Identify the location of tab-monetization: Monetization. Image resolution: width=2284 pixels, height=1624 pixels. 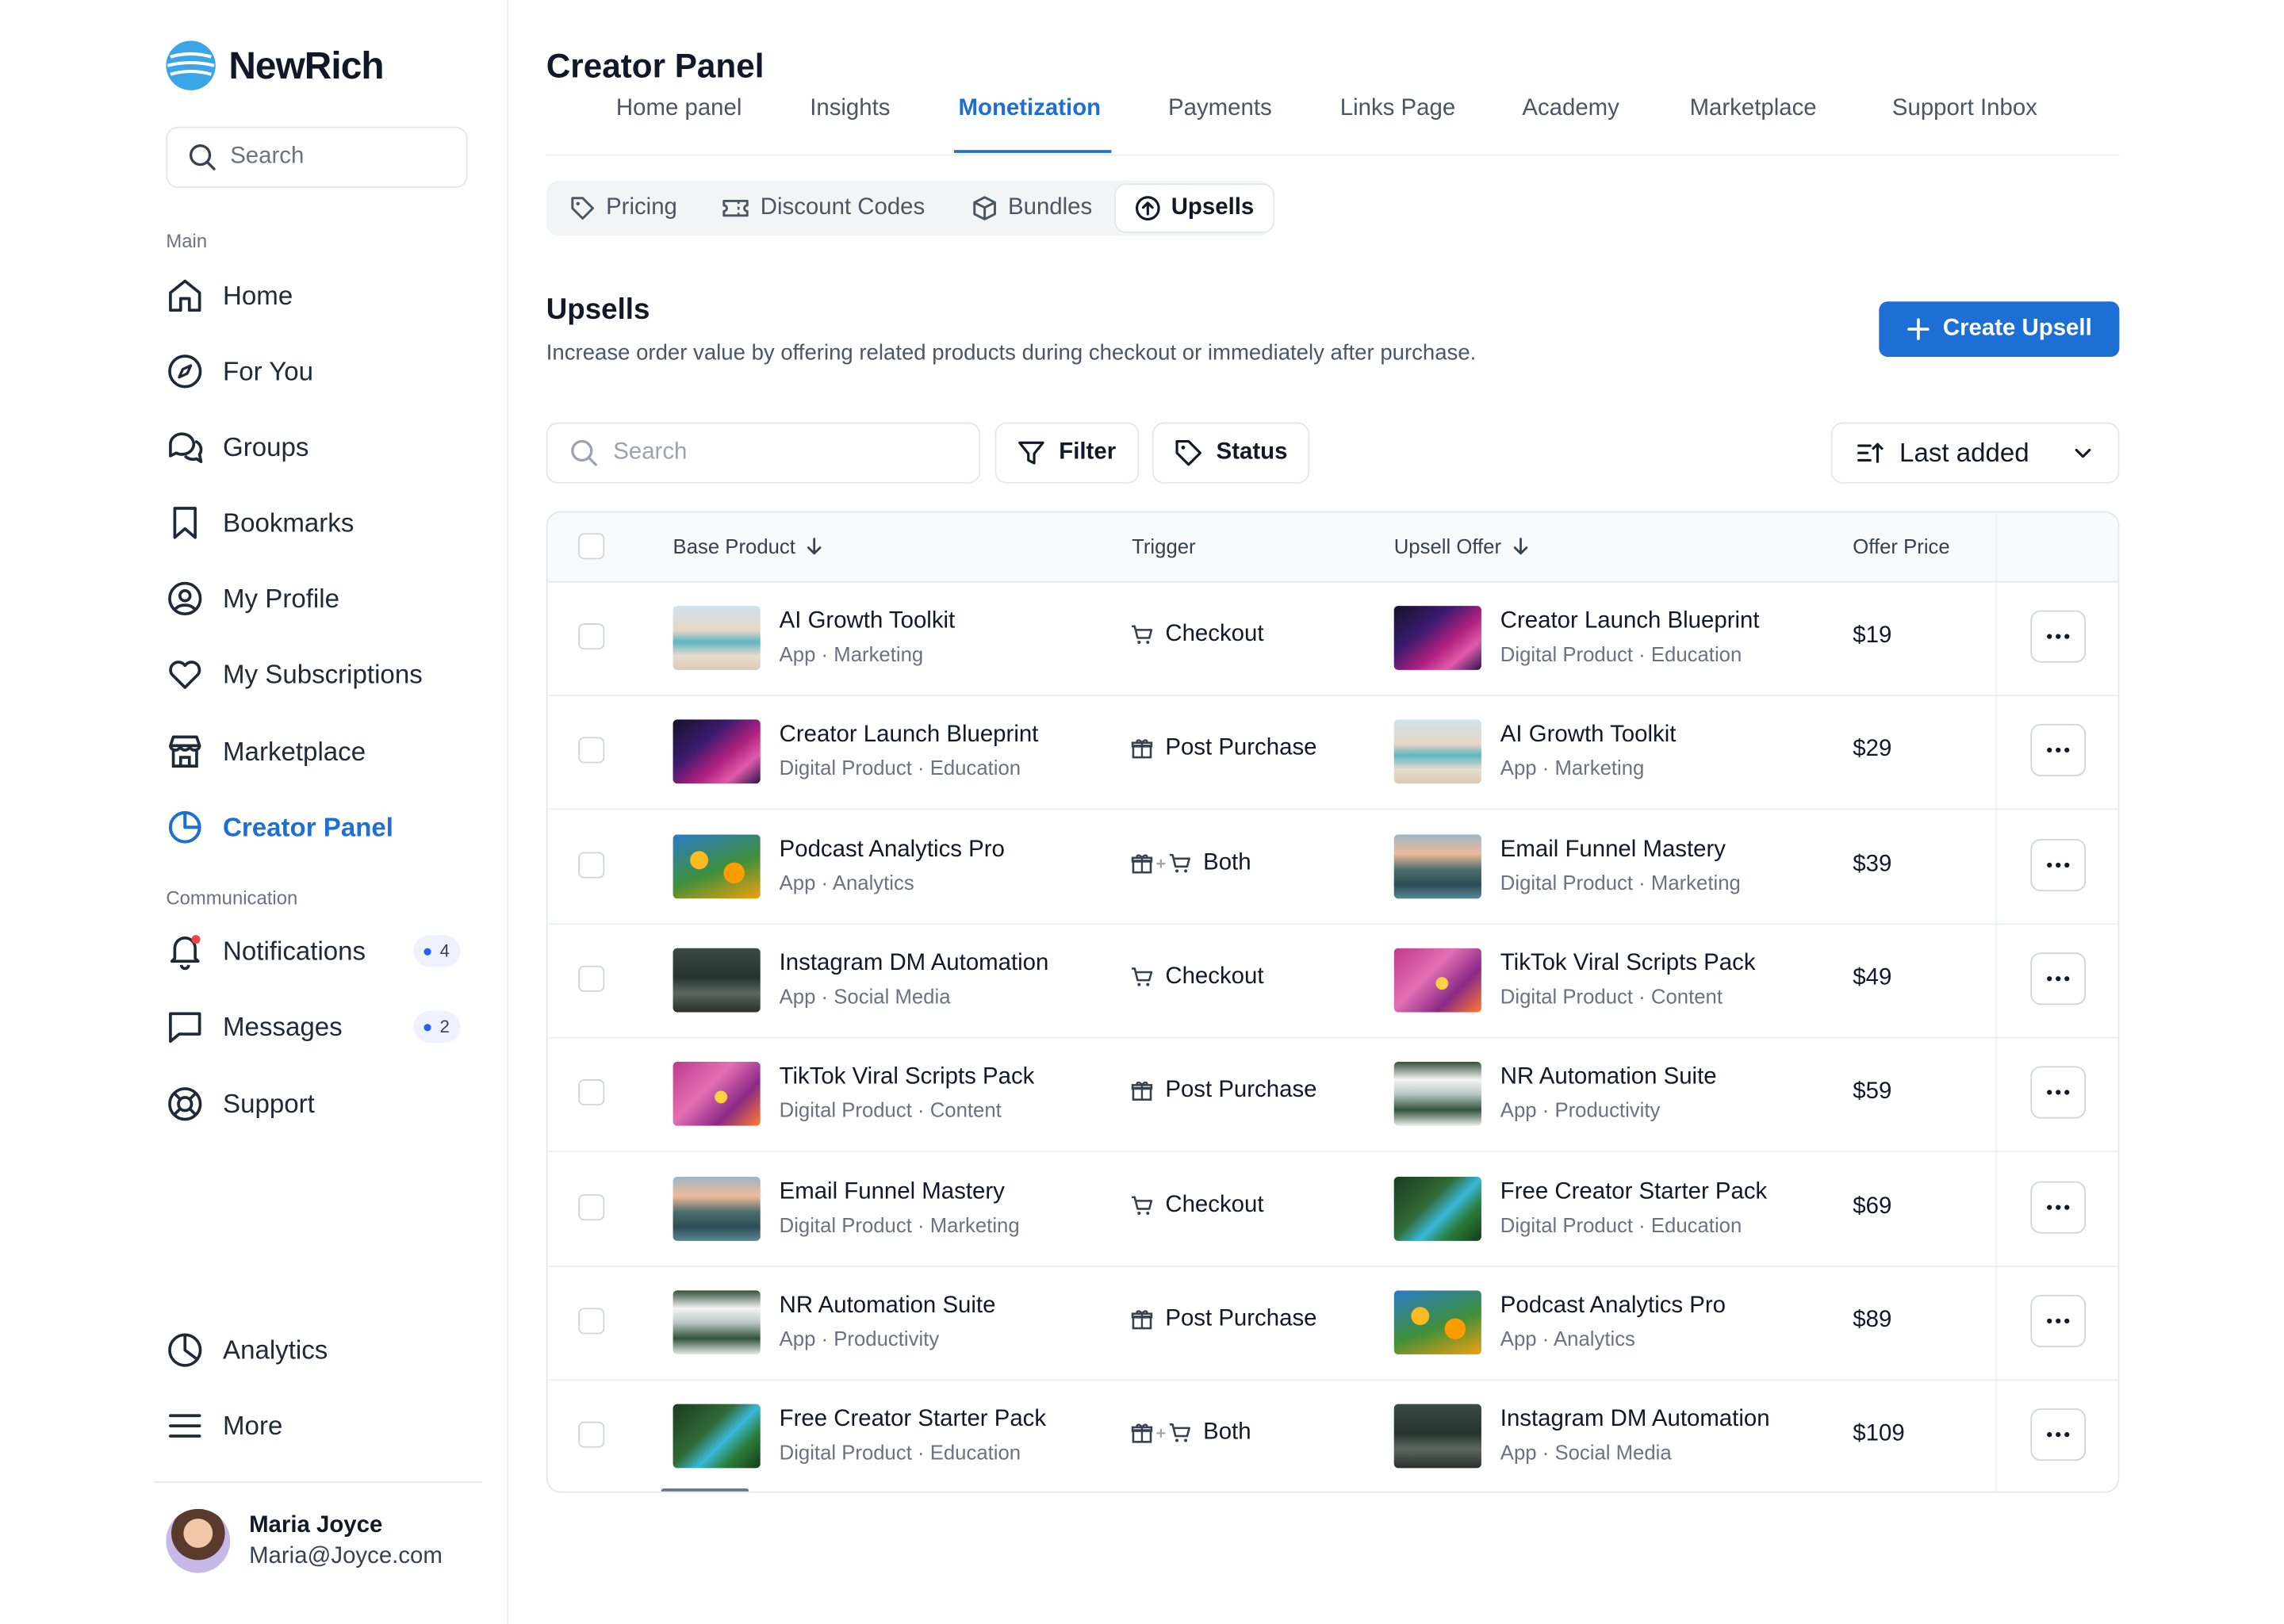
(1030, 109).